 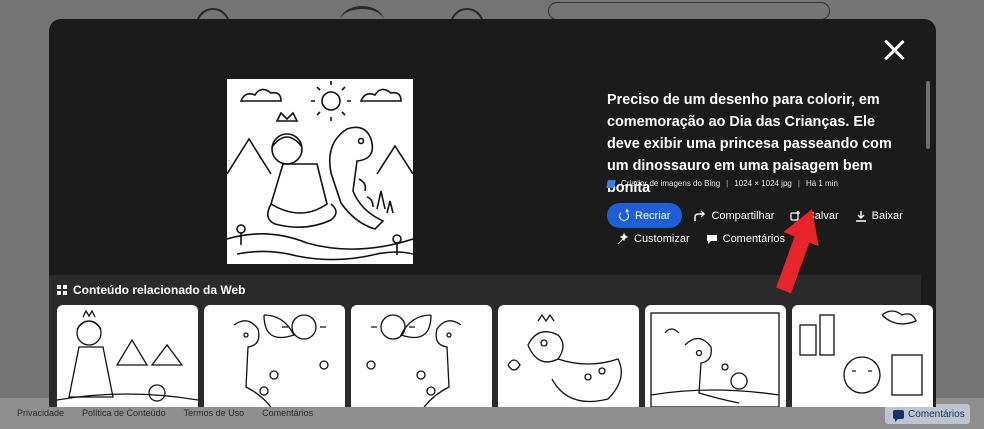 I want to click on footer-comments-button: Comentários, so click(x=927, y=414).